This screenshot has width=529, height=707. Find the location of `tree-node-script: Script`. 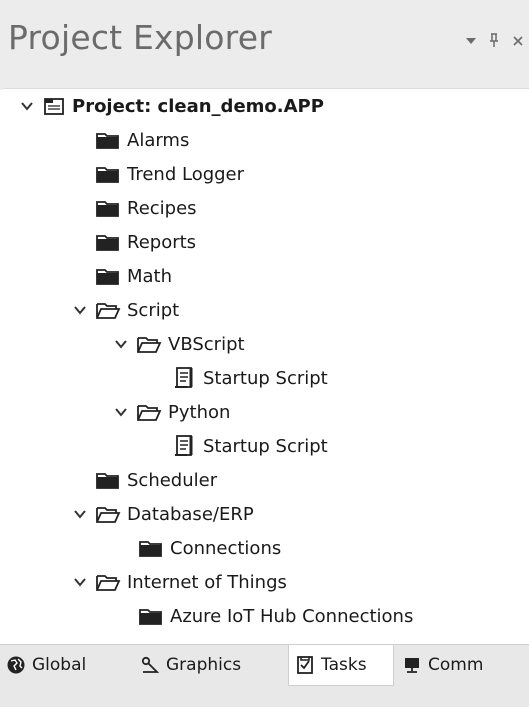

tree-node-script: Script is located at coordinates (125, 310).